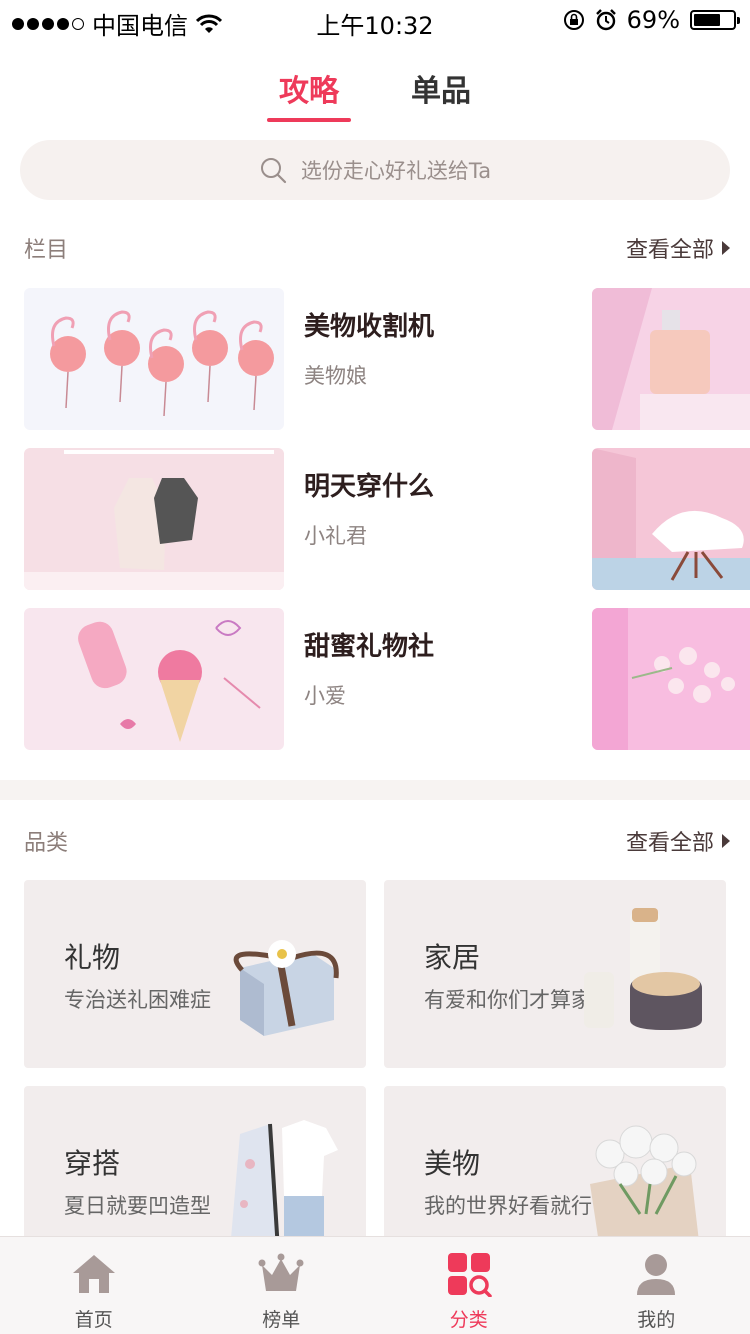 This screenshot has height=1334, width=750. What do you see at coordinates (335, 376) in the screenshot?
I see `column-author: 美物娘` at bounding box center [335, 376].